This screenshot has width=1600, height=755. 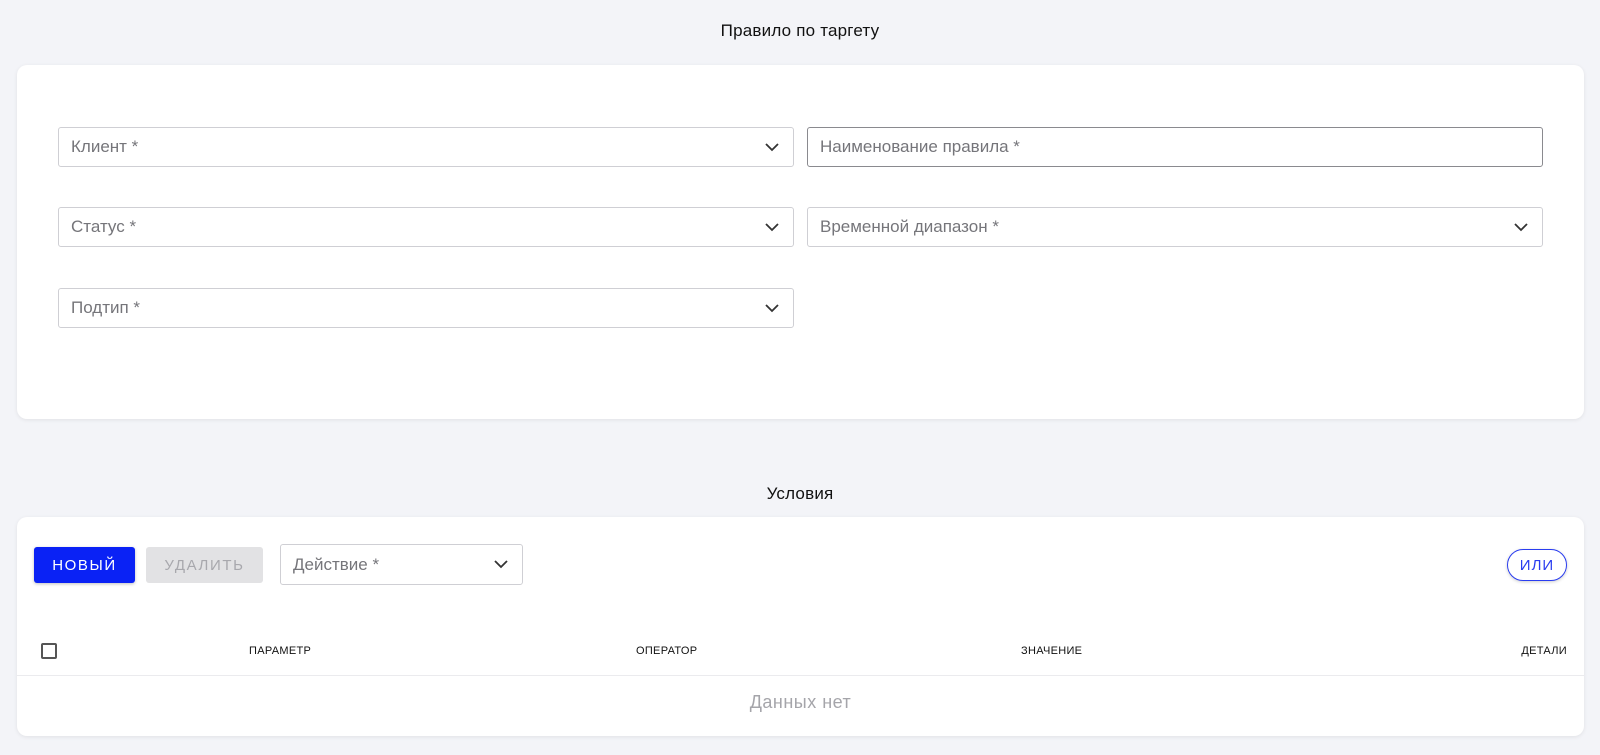 I want to click on delete-condition-button: УДАЛИТЬ, so click(x=204, y=565).